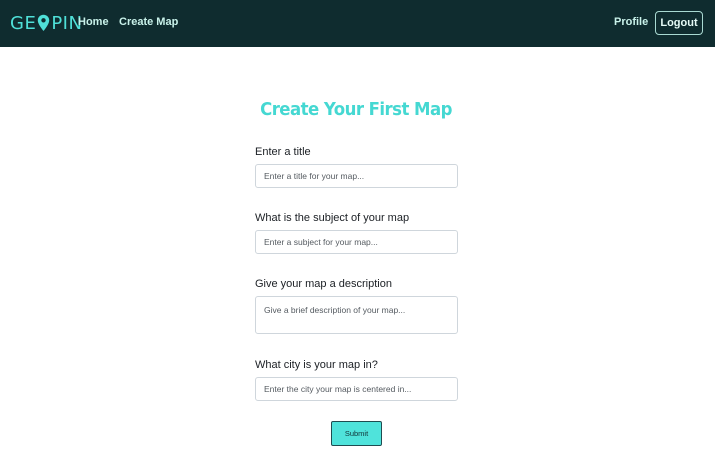 The height and width of the screenshot is (456, 715). I want to click on nav-profile-link: Profile, so click(631, 22).